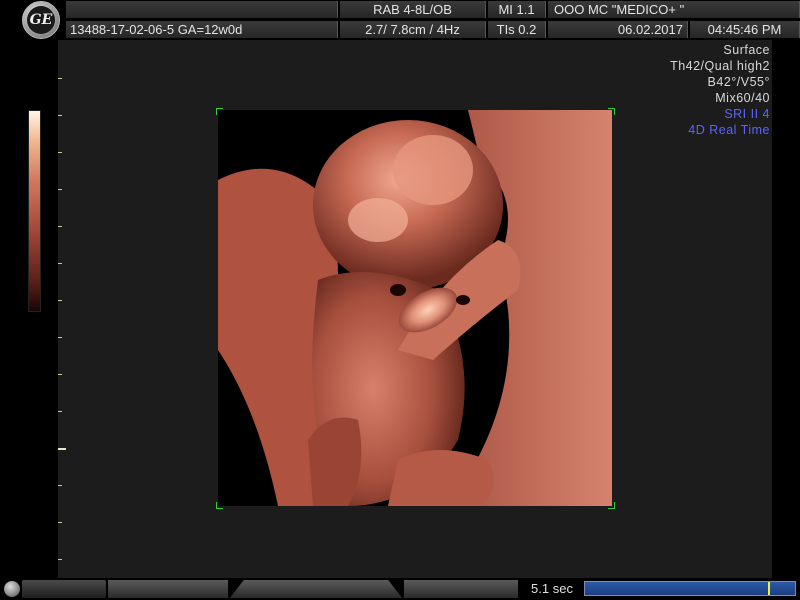 This screenshot has width=800, height=600. What do you see at coordinates (690, 588) in the screenshot?
I see `cine-loop-bar` at bounding box center [690, 588].